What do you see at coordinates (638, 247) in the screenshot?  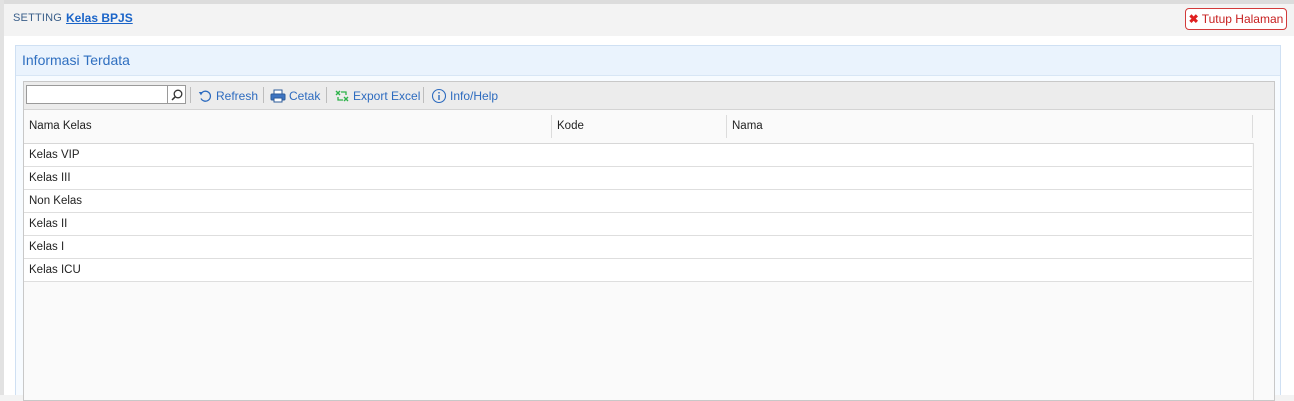 I see `table-row: Kelas I` at bounding box center [638, 247].